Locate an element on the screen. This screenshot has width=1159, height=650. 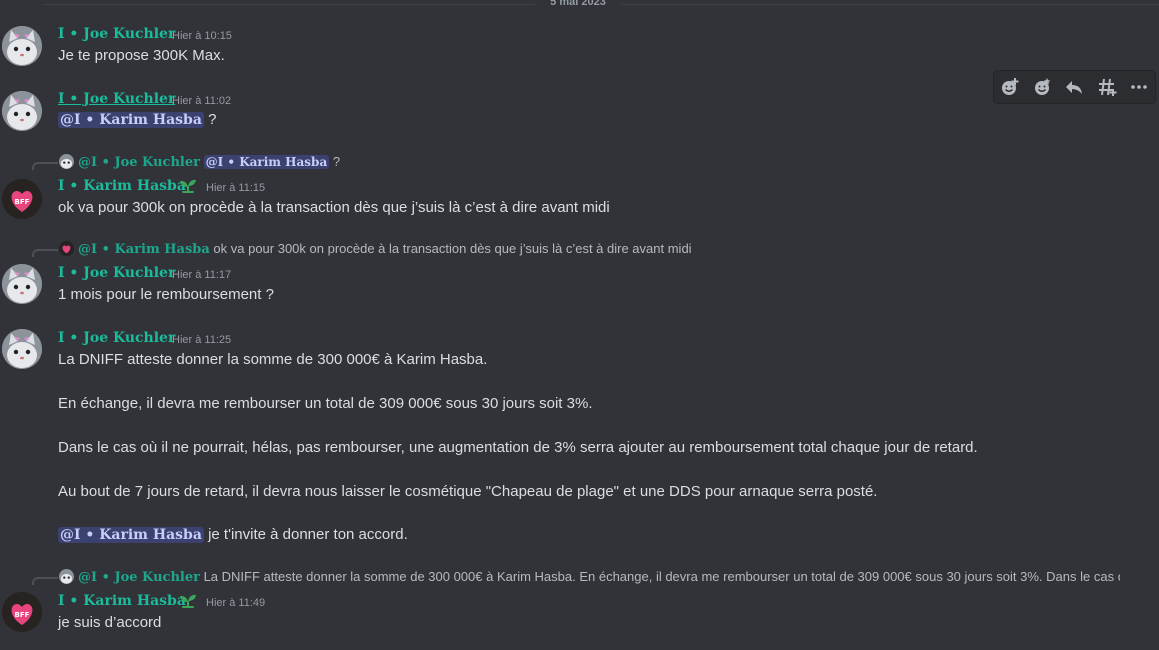
add-reaction-icon is located at coordinates (1010, 86).